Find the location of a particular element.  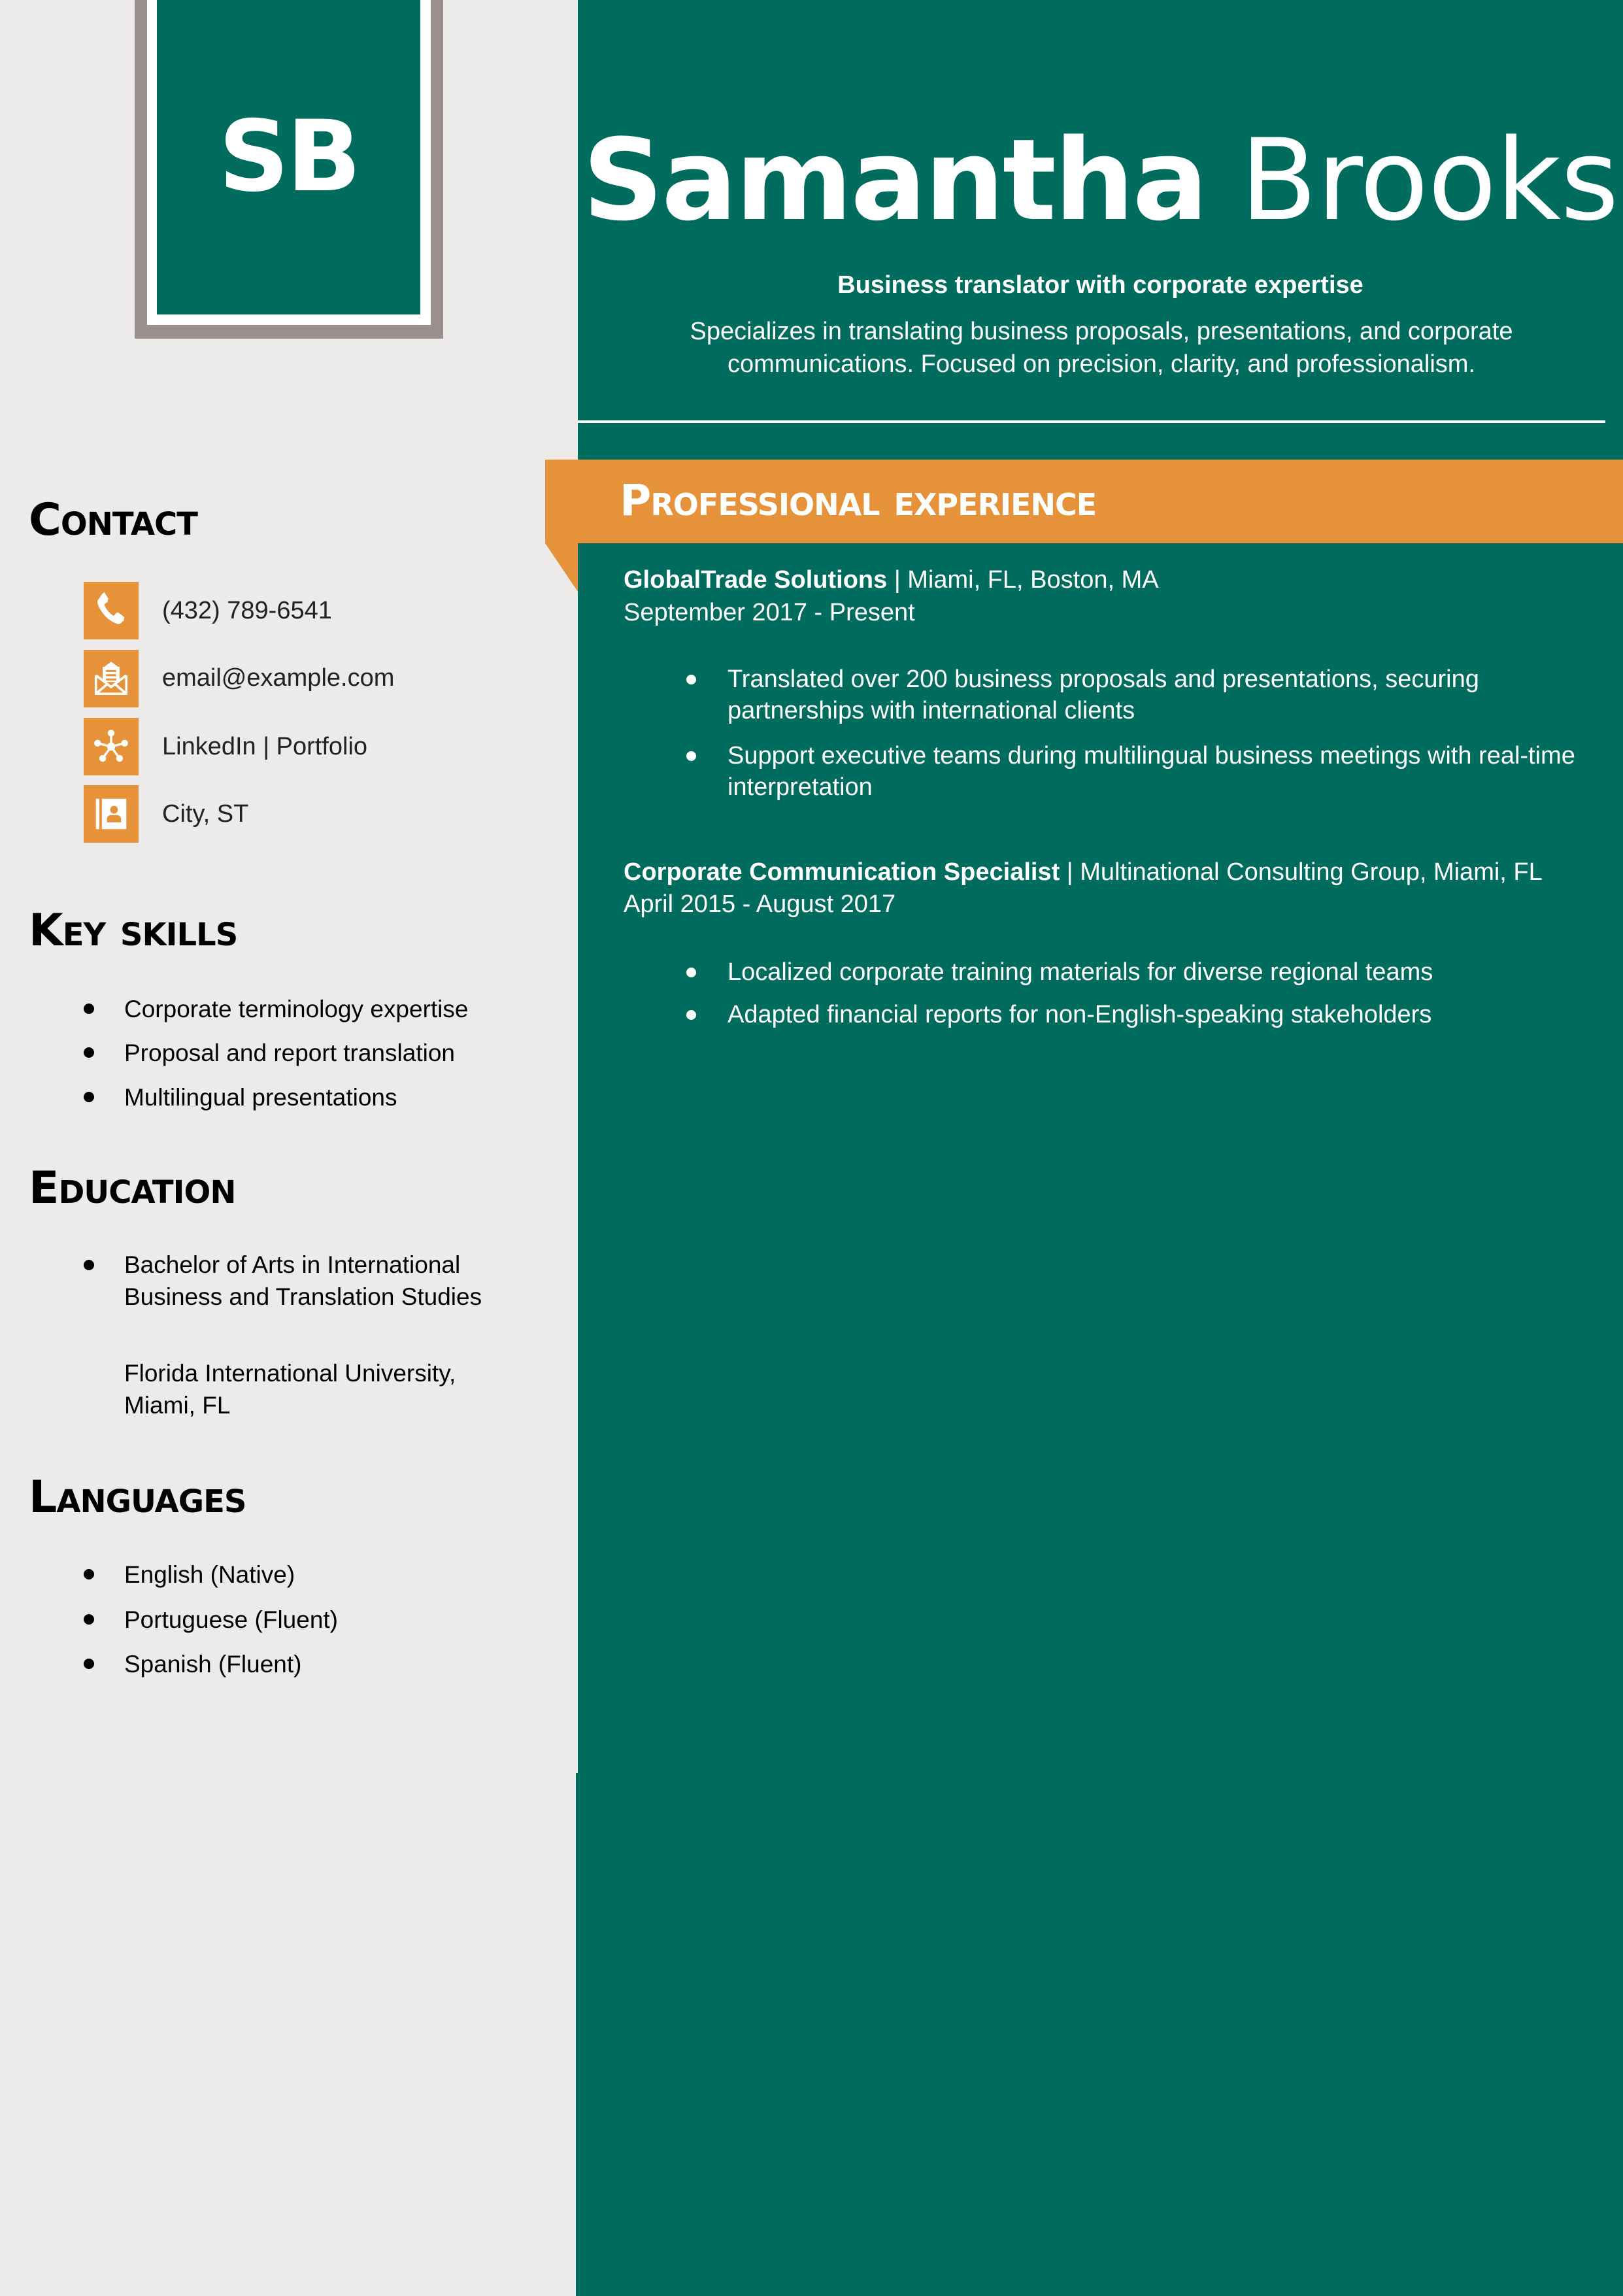

skill-item: Multilingual presentations is located at coordinates (260, 1098).